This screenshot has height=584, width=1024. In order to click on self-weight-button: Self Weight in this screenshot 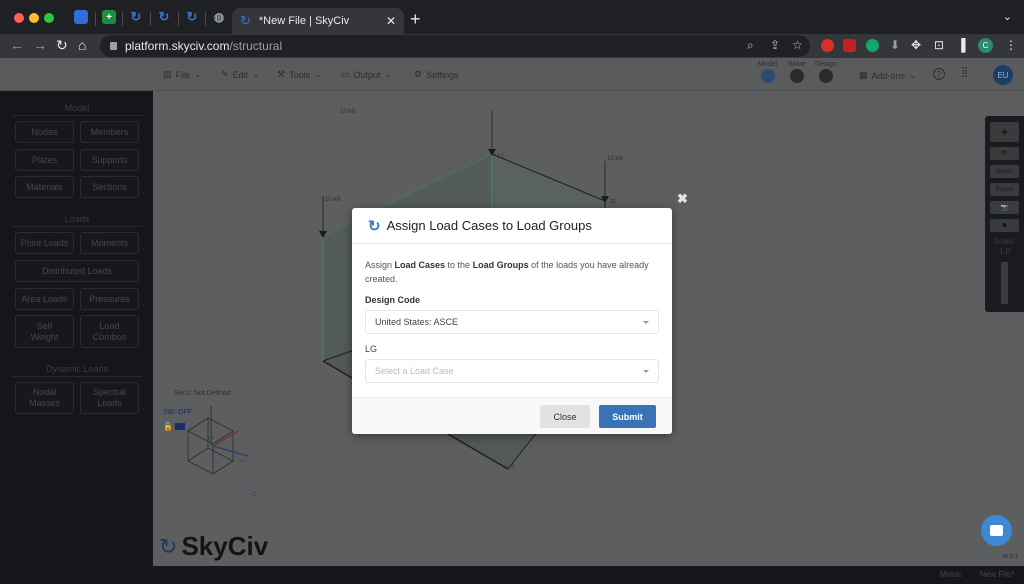, I will do `click(44, 331)`.